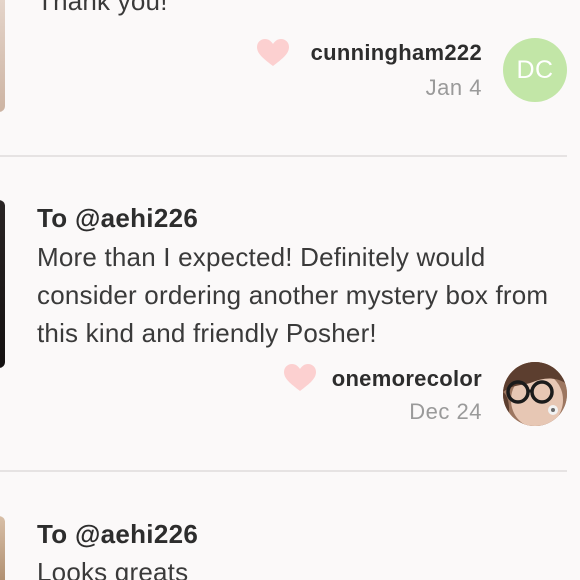  Describe the element at coordinates (407, 379) in the screenshot. I see `reviewer-username: onemorecolor` at that location.